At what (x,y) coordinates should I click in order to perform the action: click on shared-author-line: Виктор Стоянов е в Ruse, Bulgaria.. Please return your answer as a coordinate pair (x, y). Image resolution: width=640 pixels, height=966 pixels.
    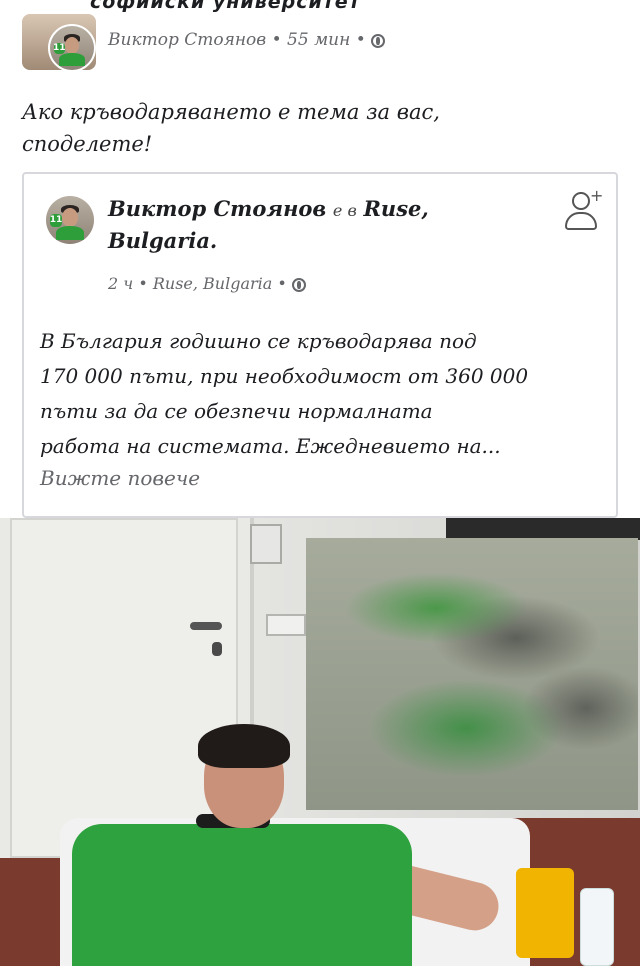
    Looking at the image, I should click on (268, 224).